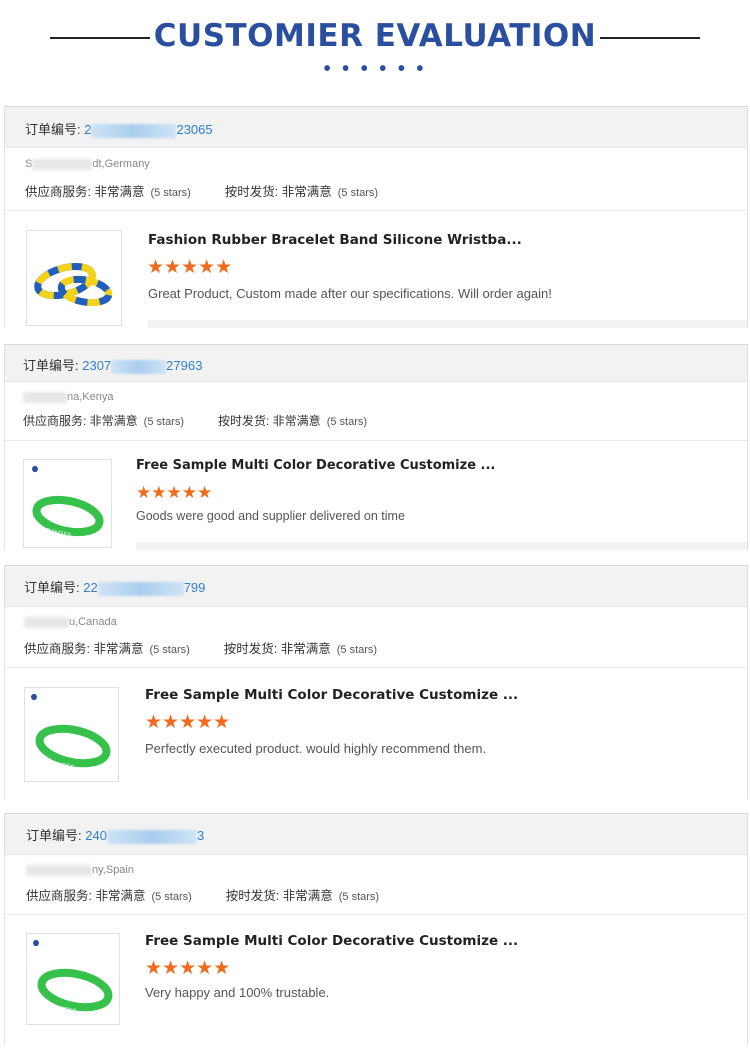 The image size is (750, 1050). What do you see at coordinates (375, 69) in the screenshot?
I see `header-dots-decoration: • • • • • •` at bounding box center [375, 69].